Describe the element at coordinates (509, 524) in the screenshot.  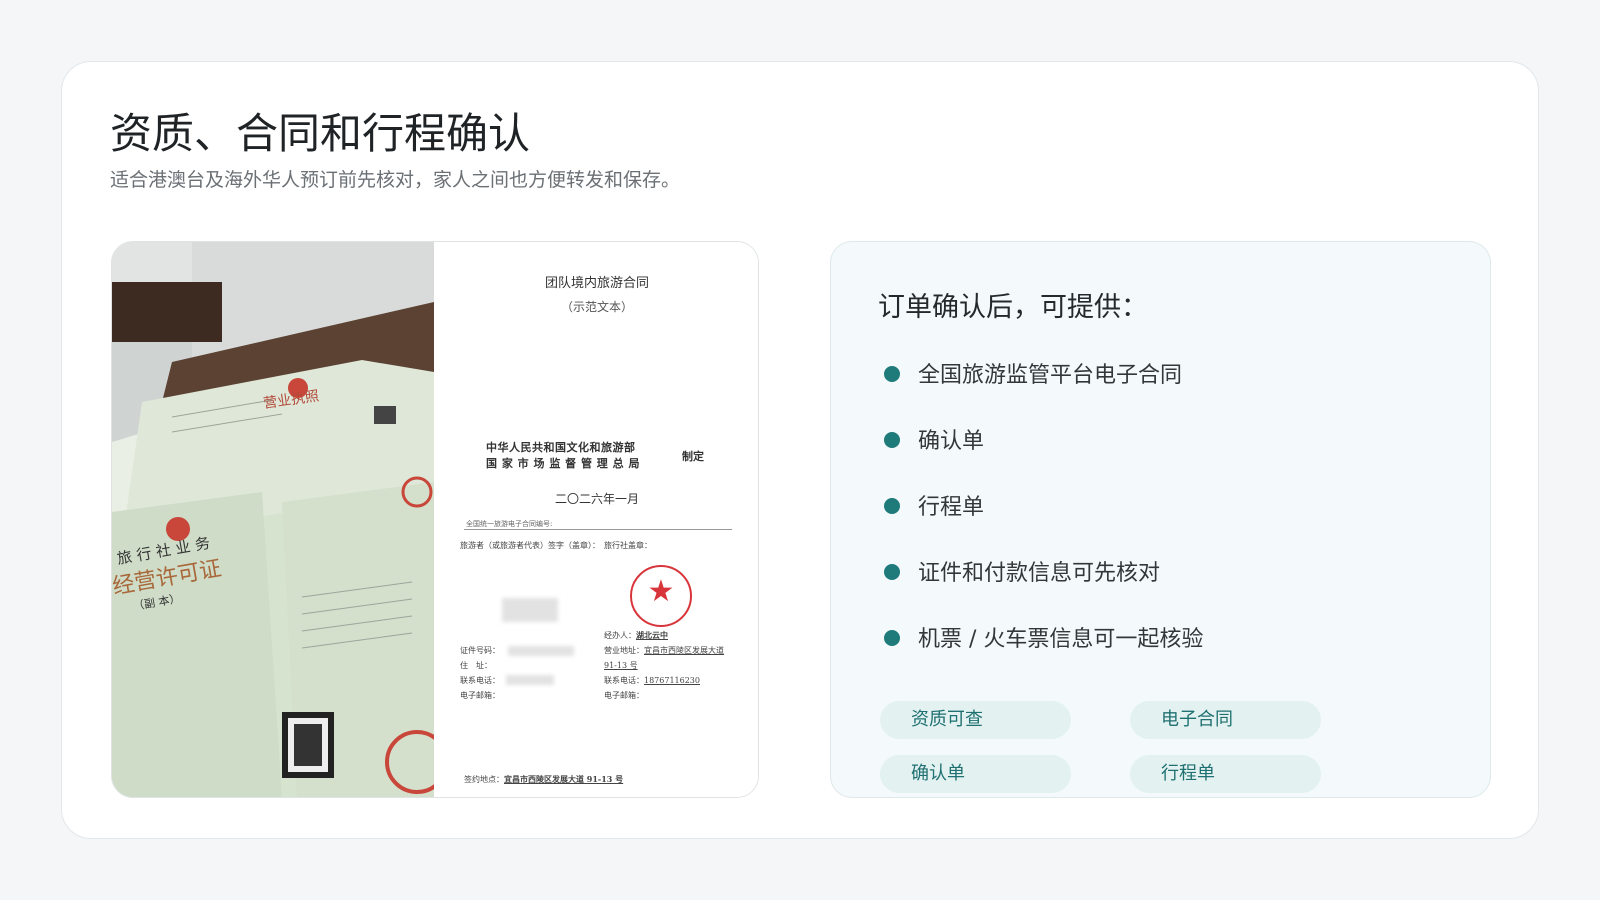
I see `contract-code-label: 全国统一旅游电子合同编号:` at that location.